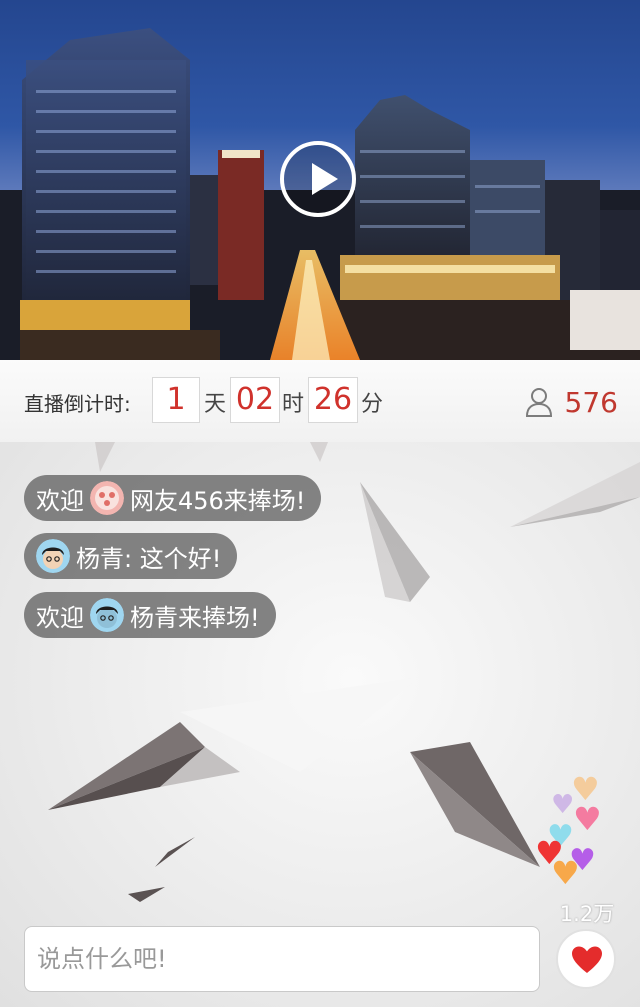 The height and width of the screenshot is (1007, 640). I want to click on countdown-hours-unit: 时, so click(293, 404).